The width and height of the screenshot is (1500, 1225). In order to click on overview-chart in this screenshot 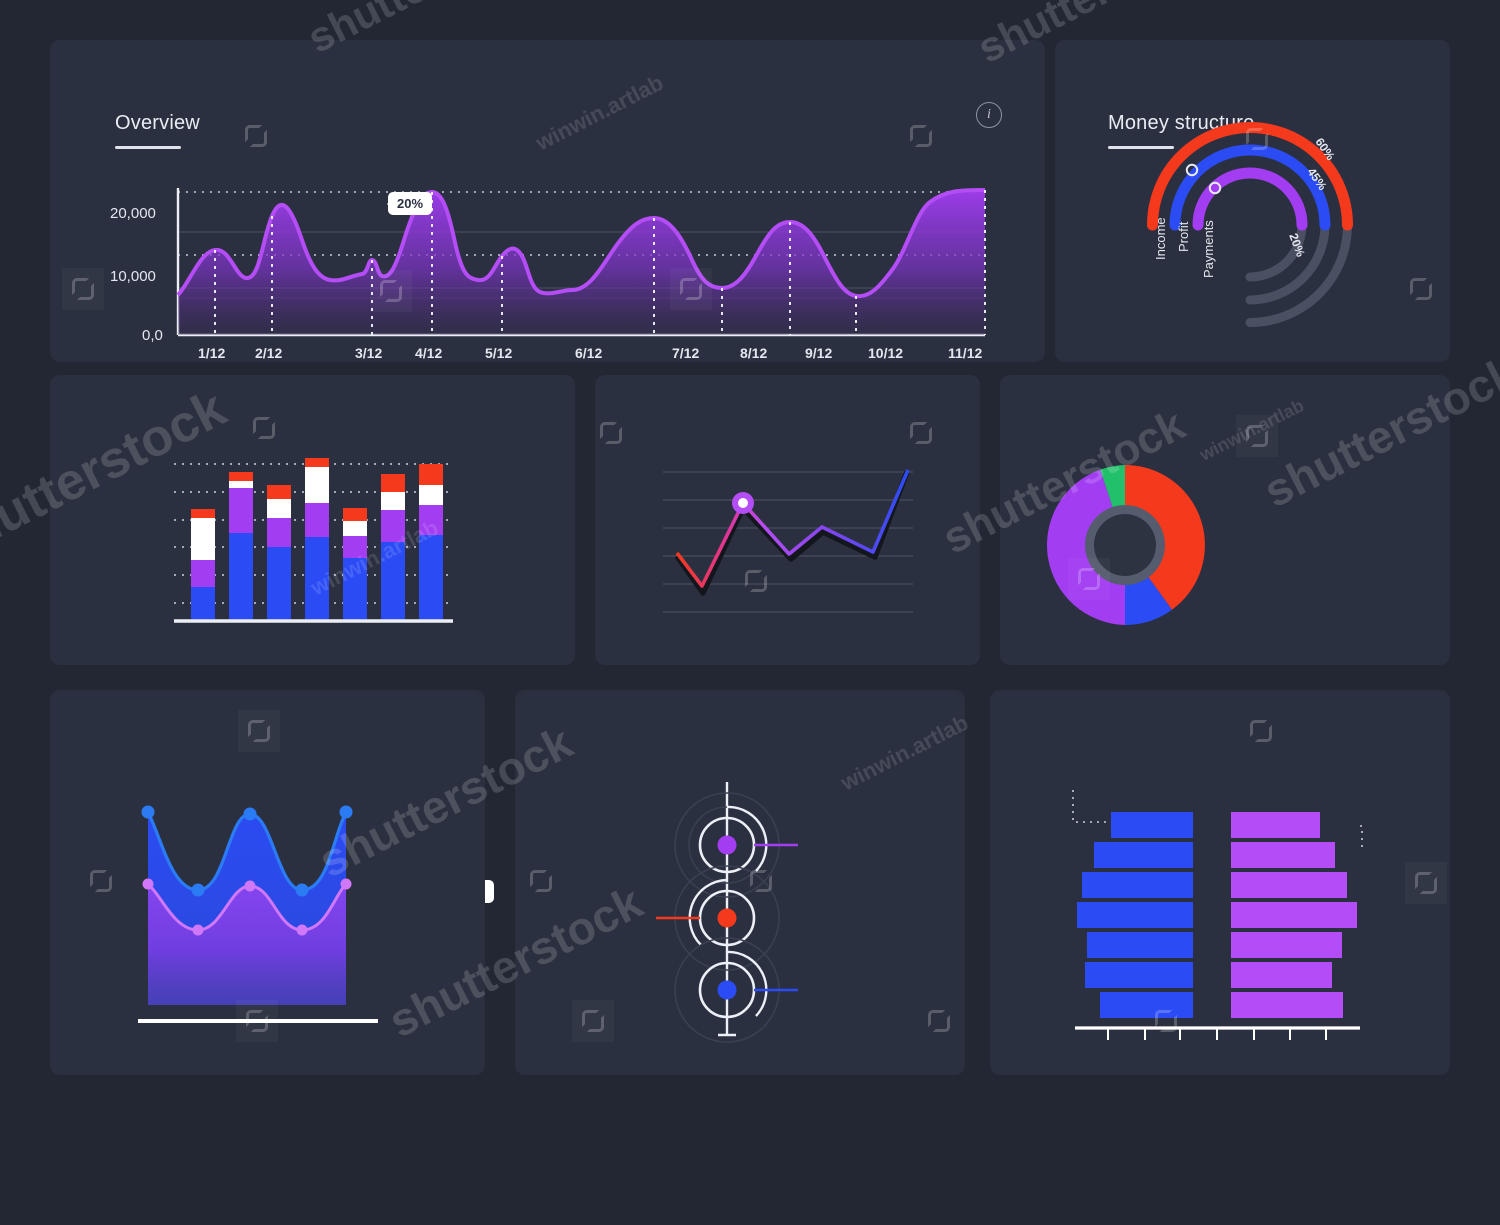, I will do `click(581, 262)`.